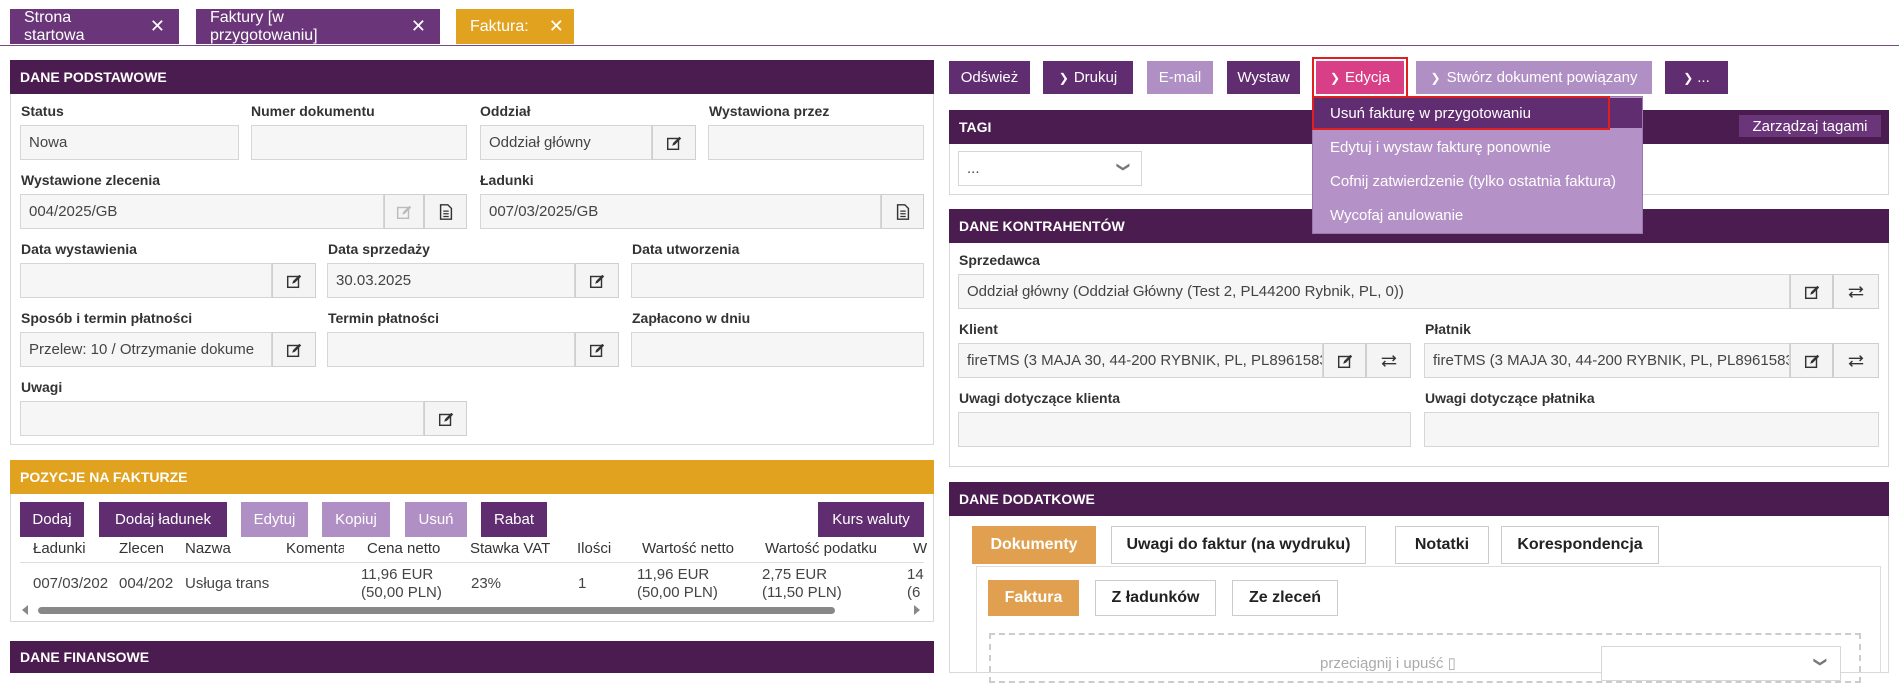 The image size is (1899, 683). I want to click on print-button: ❯ Drukuj, so click(1088, 77).